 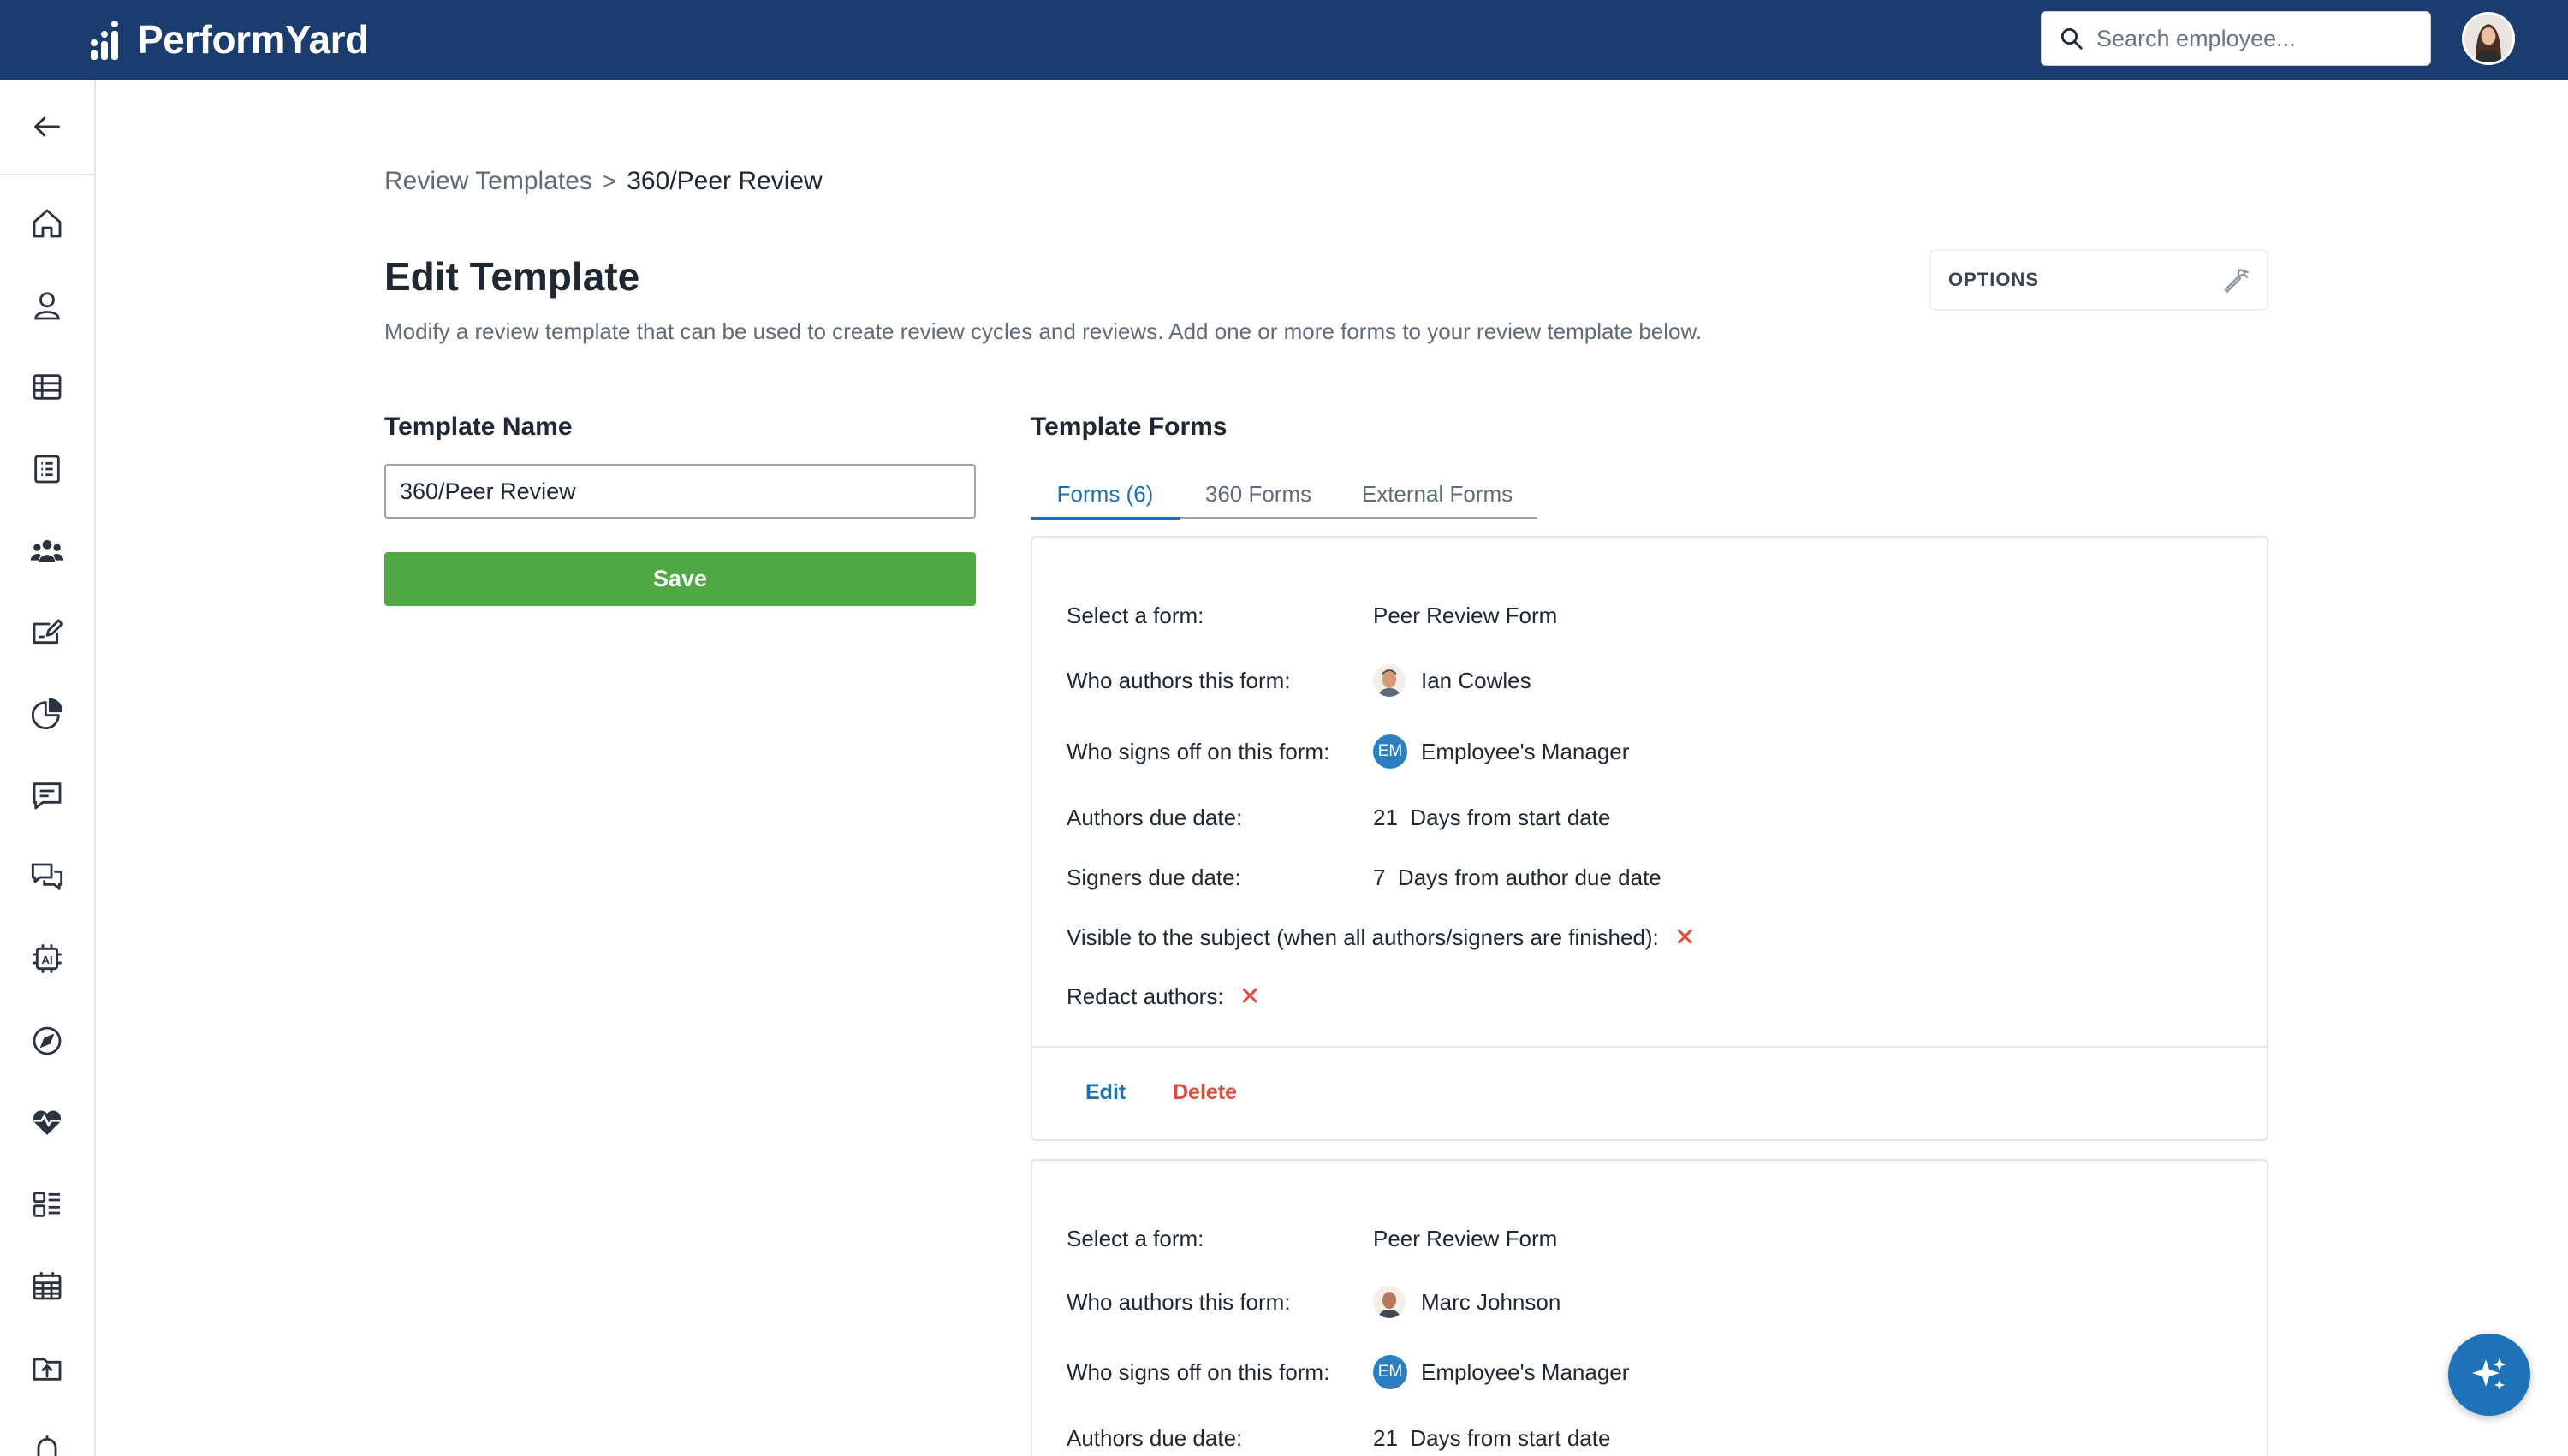 I want to click on select-form-label: Select a form:, so click(x=1135, y=1238).